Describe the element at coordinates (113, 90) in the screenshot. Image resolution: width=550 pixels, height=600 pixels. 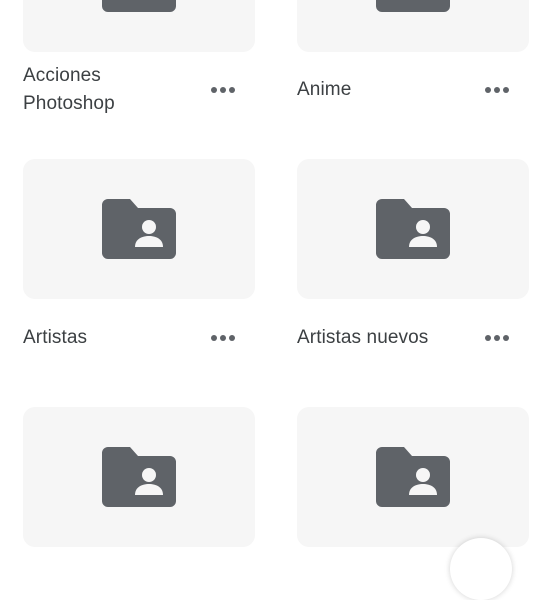
I see `folder-name: Acciones Photoshop` at that location.